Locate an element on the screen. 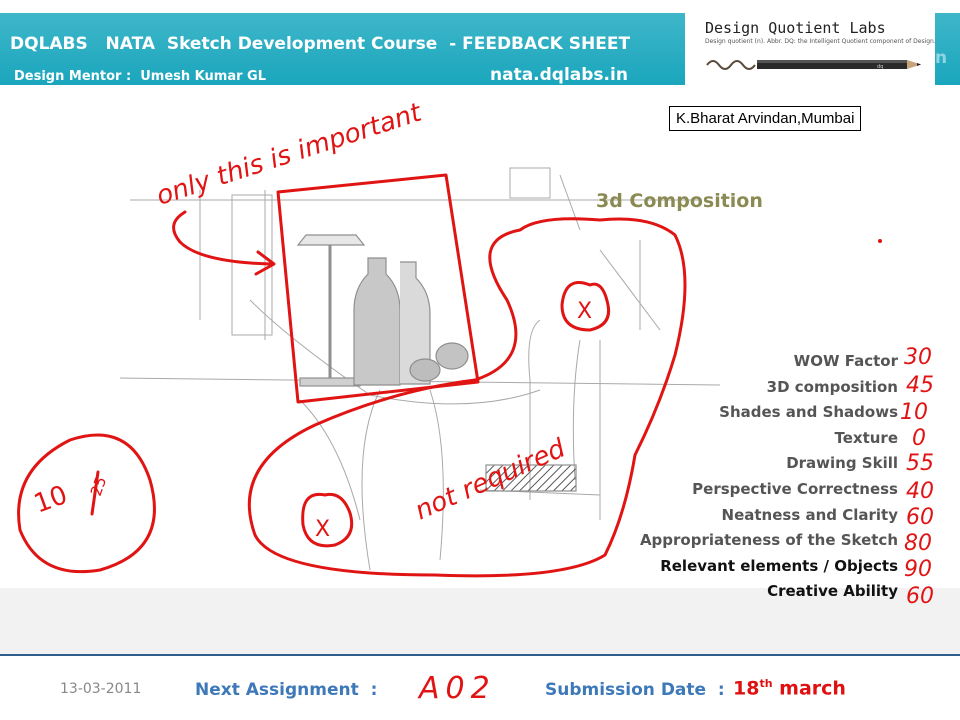 The width and height of the screenshot is (960, 720). criterion-label: Texture is located at coordinates (866, 437).